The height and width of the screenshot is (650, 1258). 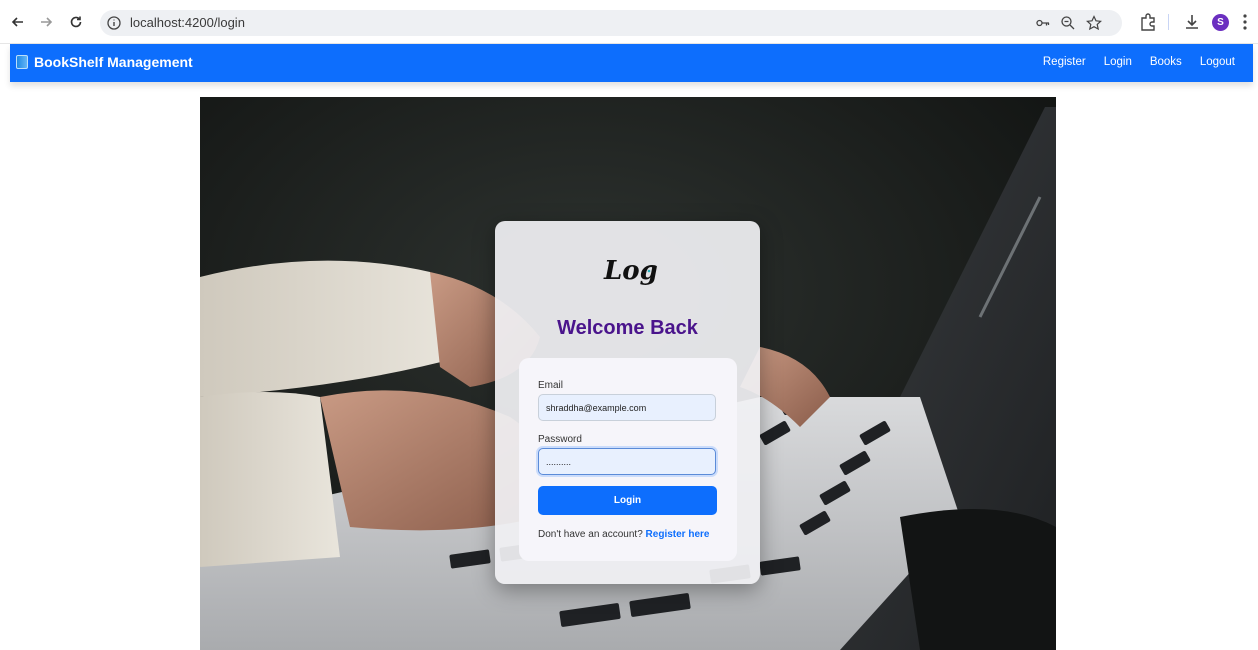 What do you see at coordinates (1064, 62) in the screenshot?
I see `nav-link-register: Register` at bounding box center [1064, 62].